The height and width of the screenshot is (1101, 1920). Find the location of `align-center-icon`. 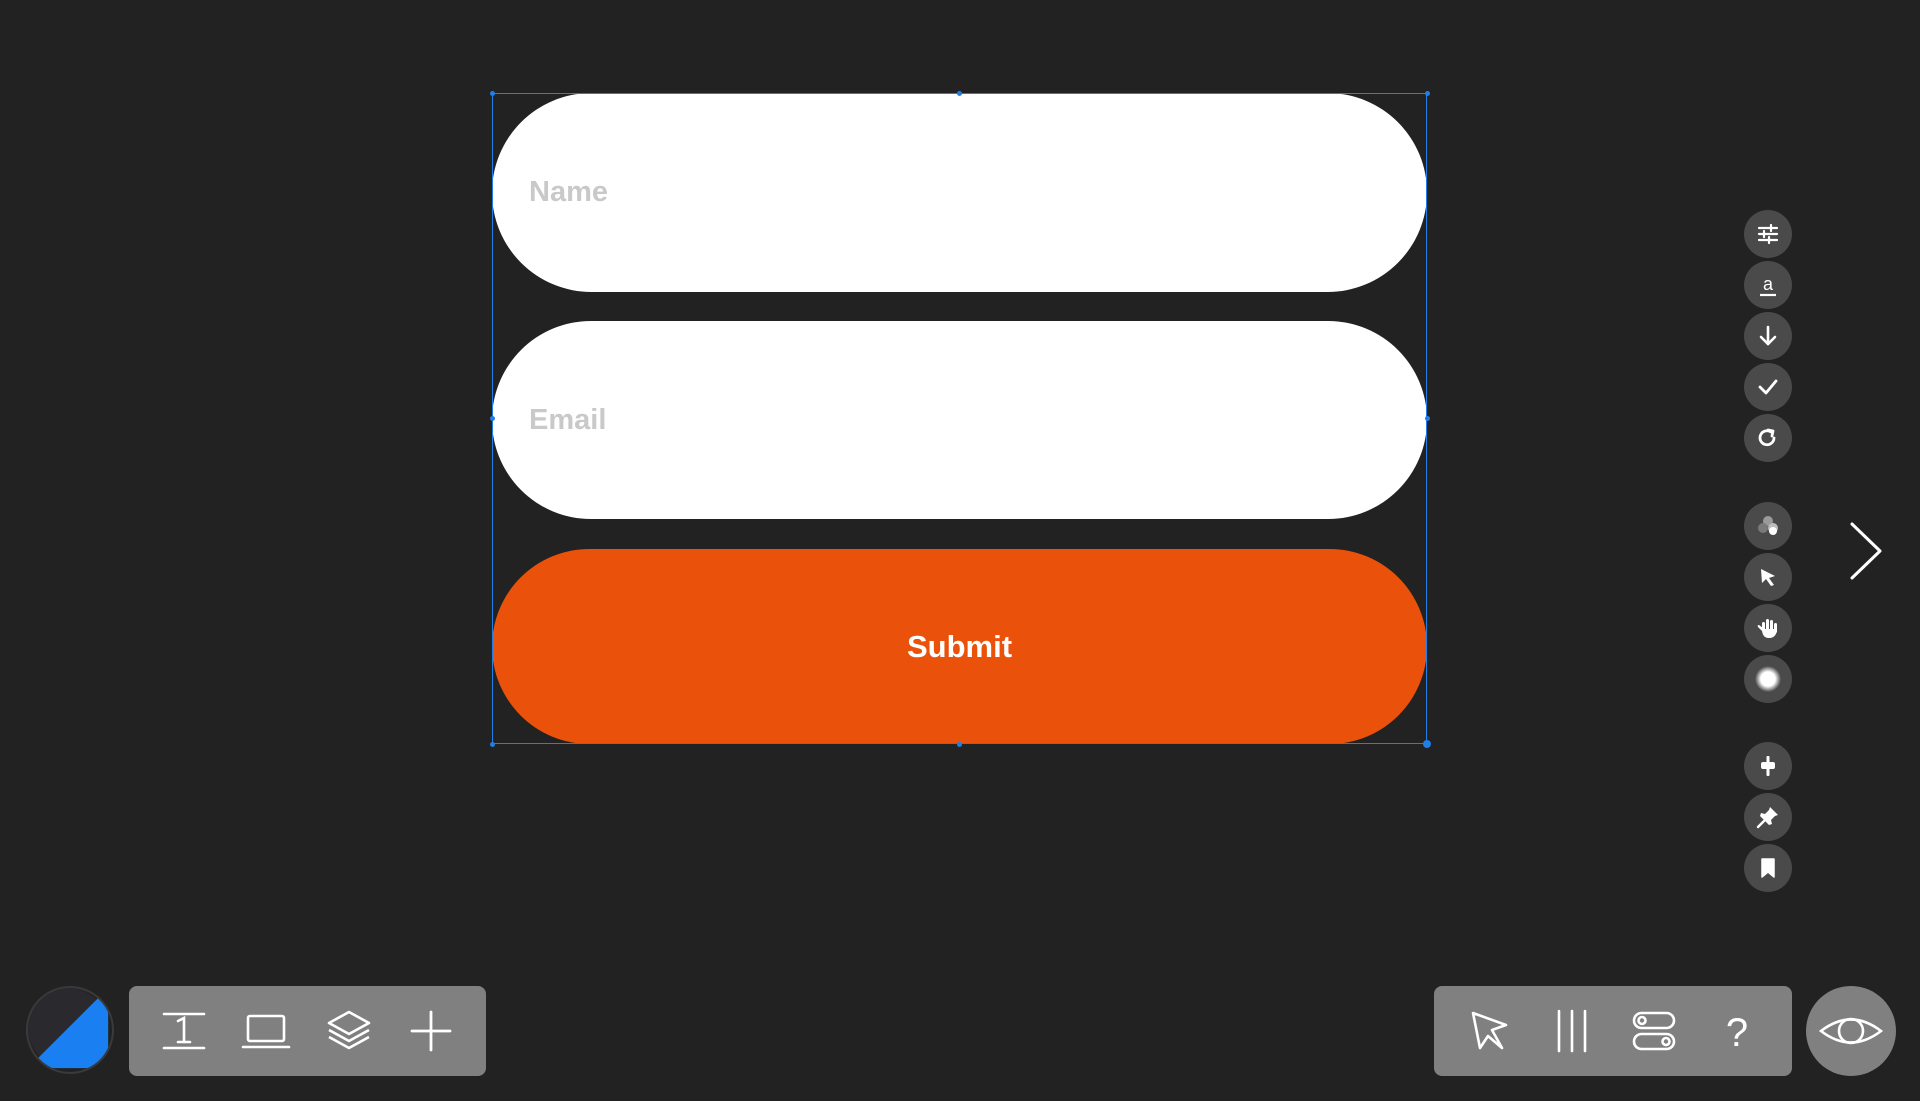

align-center-icon is located at coordinates (1768, 766).